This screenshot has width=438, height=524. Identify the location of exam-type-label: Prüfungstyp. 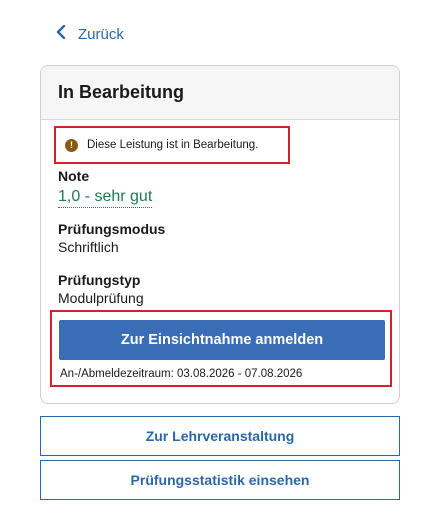
(99, 280).